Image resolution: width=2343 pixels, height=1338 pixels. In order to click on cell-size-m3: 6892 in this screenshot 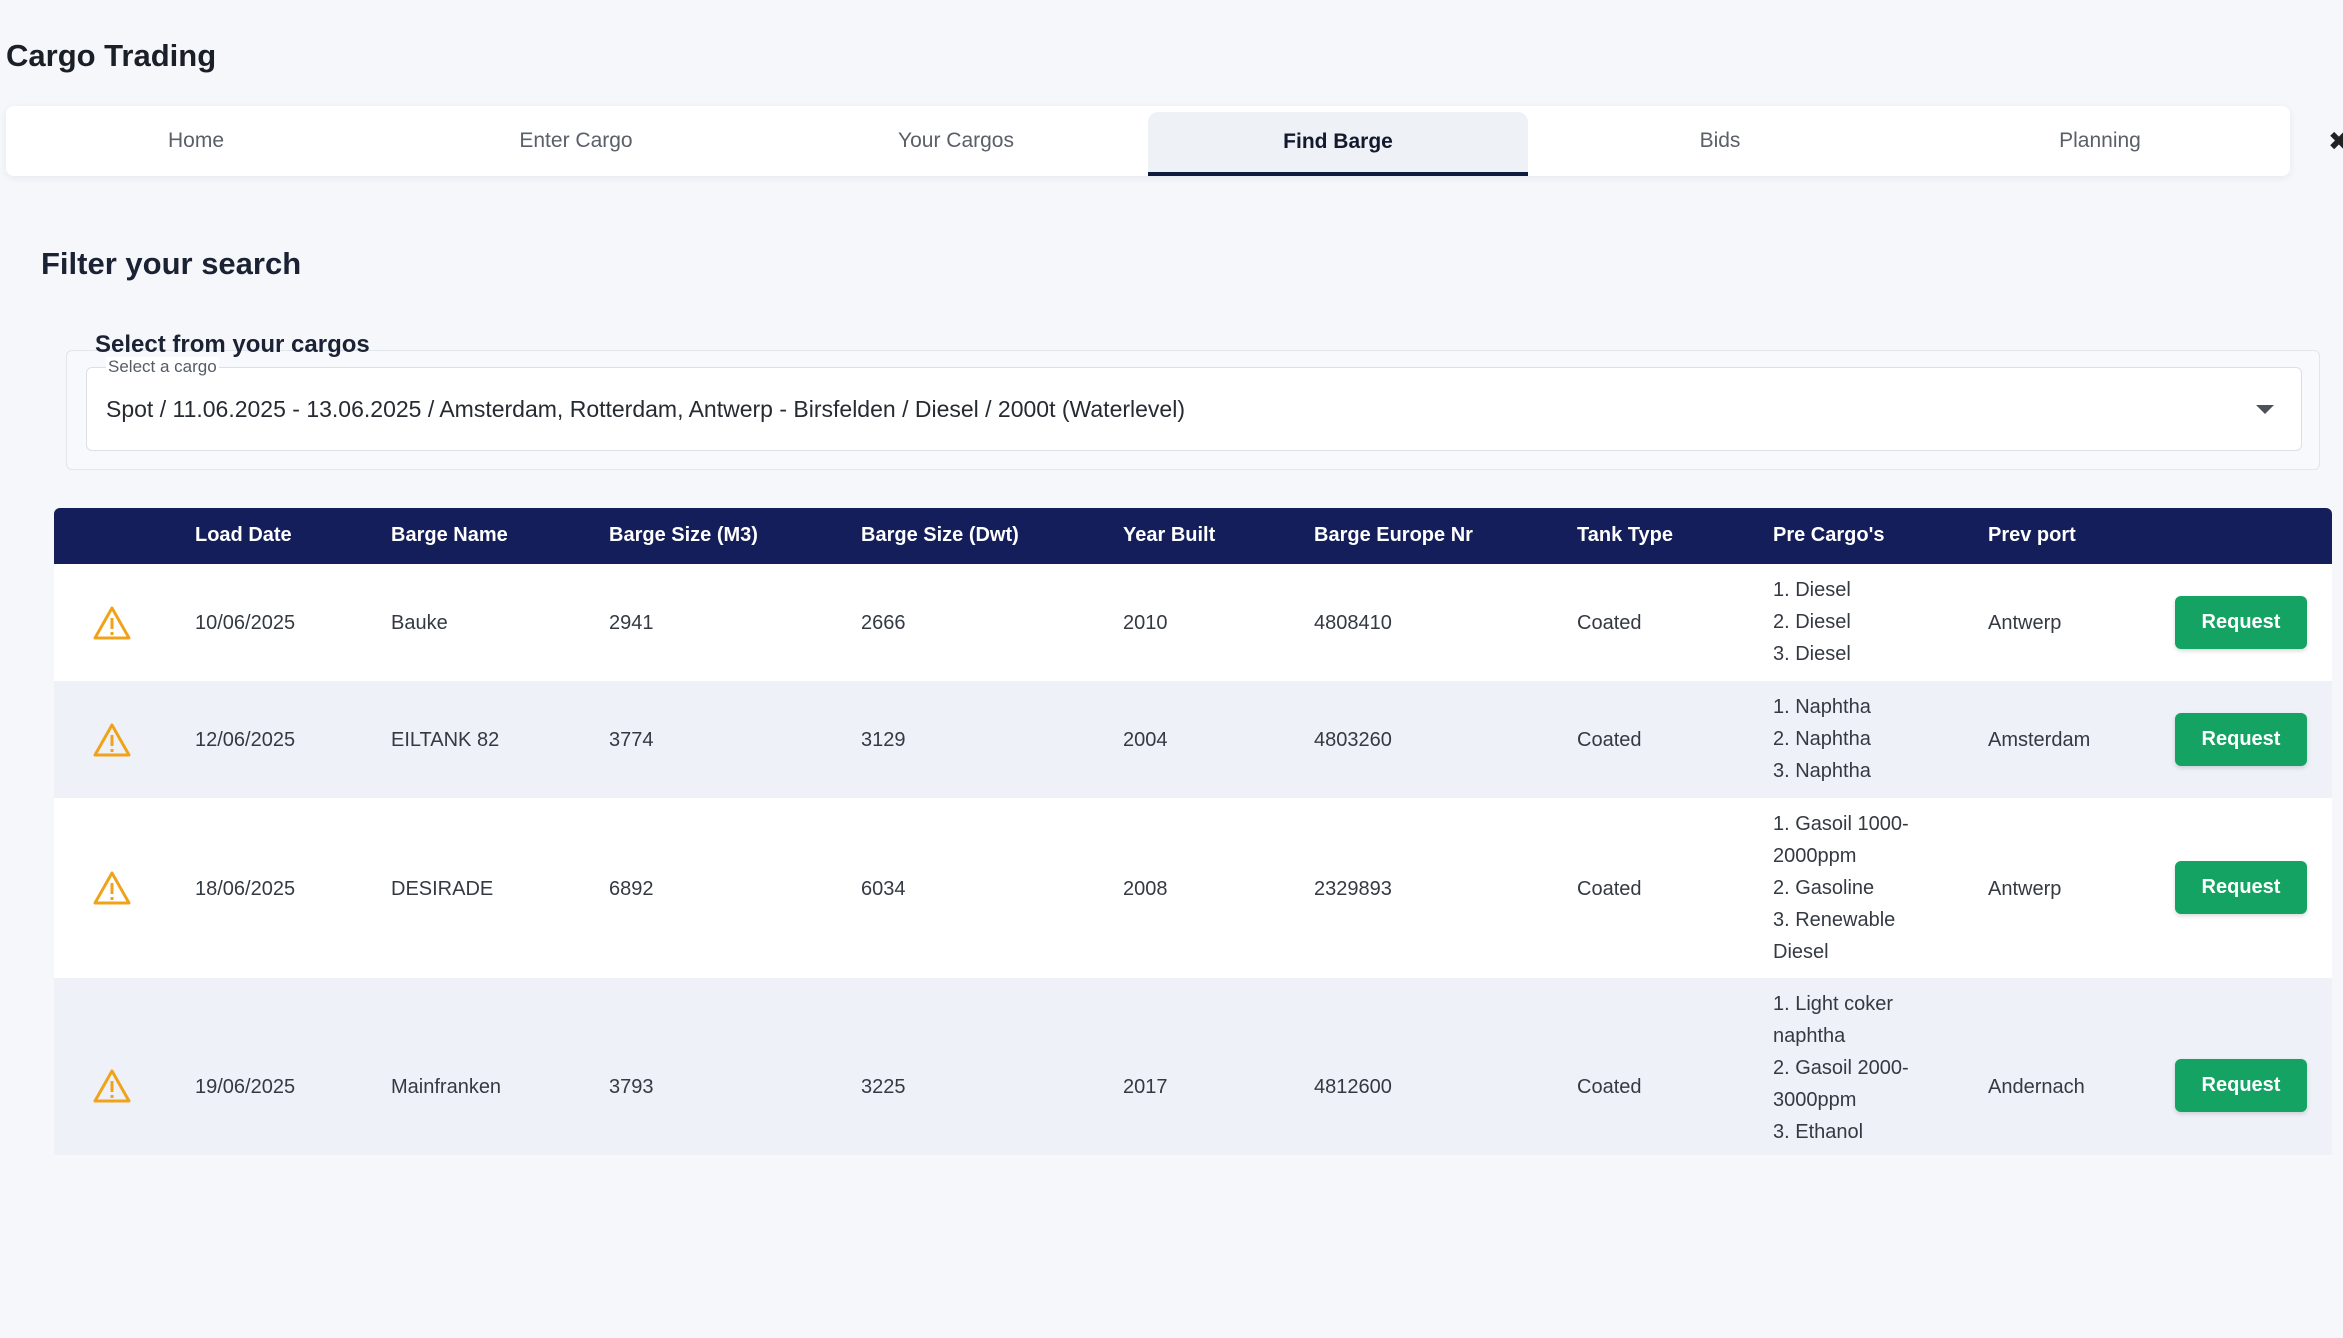, I will do `click(631, 889)`.